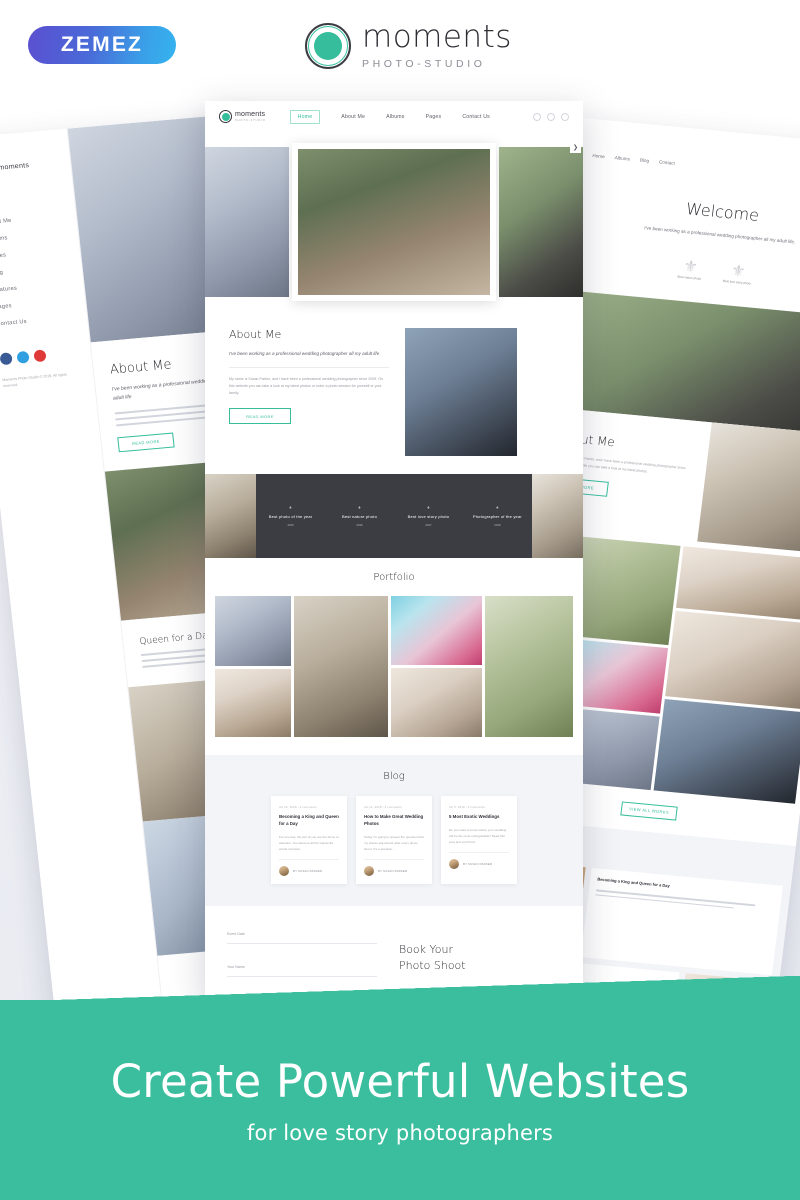 The image size is (800, 1200). I want to click on sidebar-item-home: Home, so click(31, 202).